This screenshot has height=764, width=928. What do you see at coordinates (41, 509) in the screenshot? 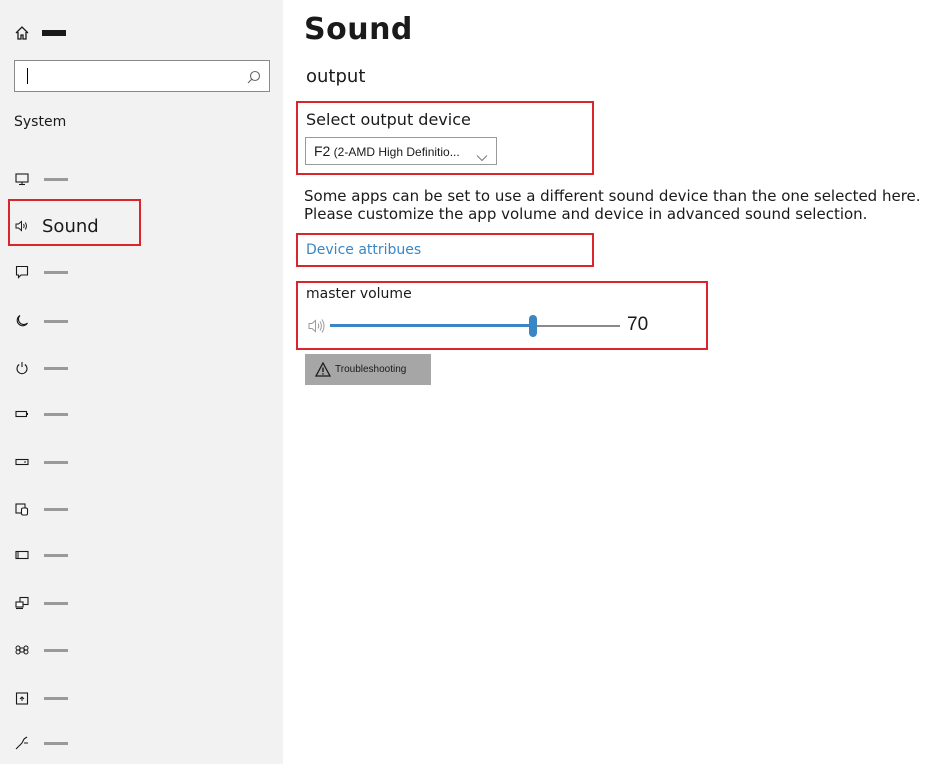
I see `sidebar-item-tablet` at bounding box center [41, 509].